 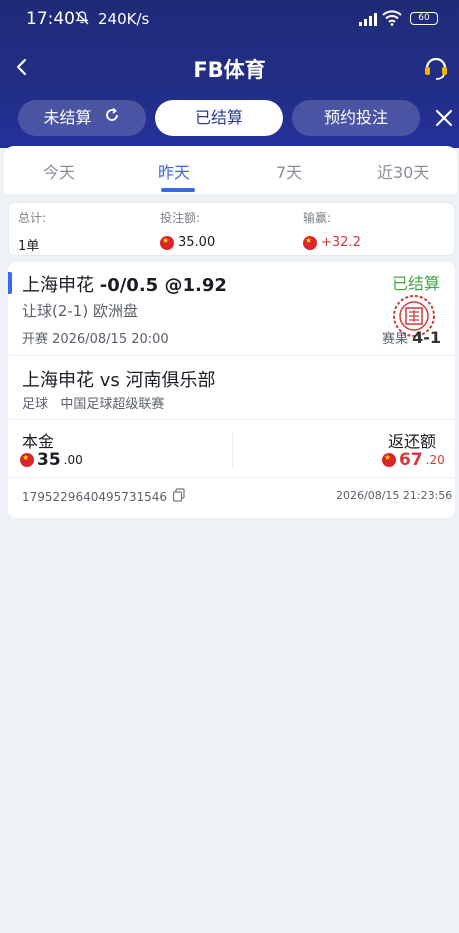 I want to click on signal-icon, so click(x=368, y=20).